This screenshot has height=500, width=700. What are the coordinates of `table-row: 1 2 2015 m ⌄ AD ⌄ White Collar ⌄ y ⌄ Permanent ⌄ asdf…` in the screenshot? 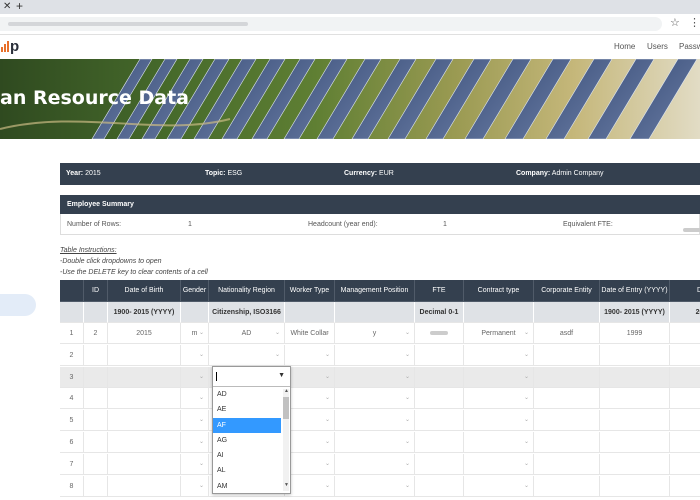 It's located at (380, 333).